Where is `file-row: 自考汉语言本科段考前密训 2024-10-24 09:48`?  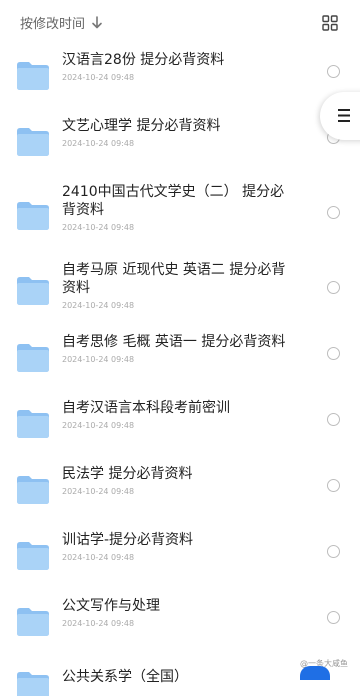 file-row: 自考汉语言本科段考前密训 2024-10-24 09:48 is located at coordinates (180, 425).